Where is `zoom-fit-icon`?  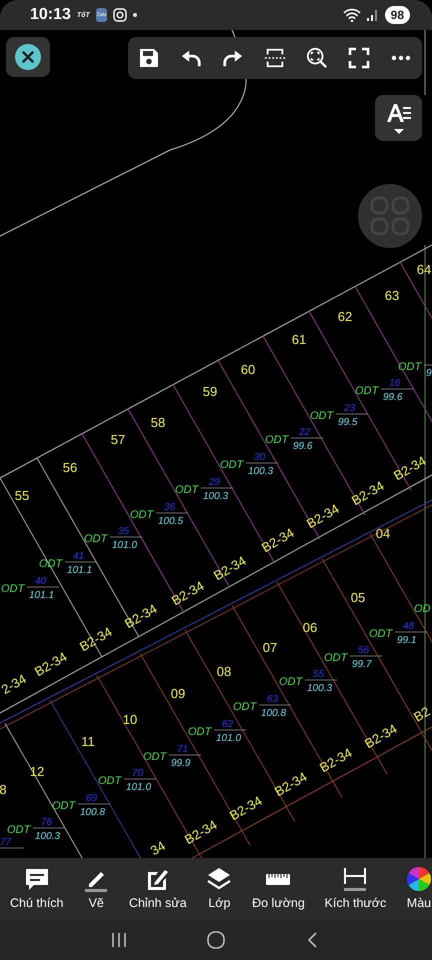
zoom-fit-icon is located at coordinates (317, 58).